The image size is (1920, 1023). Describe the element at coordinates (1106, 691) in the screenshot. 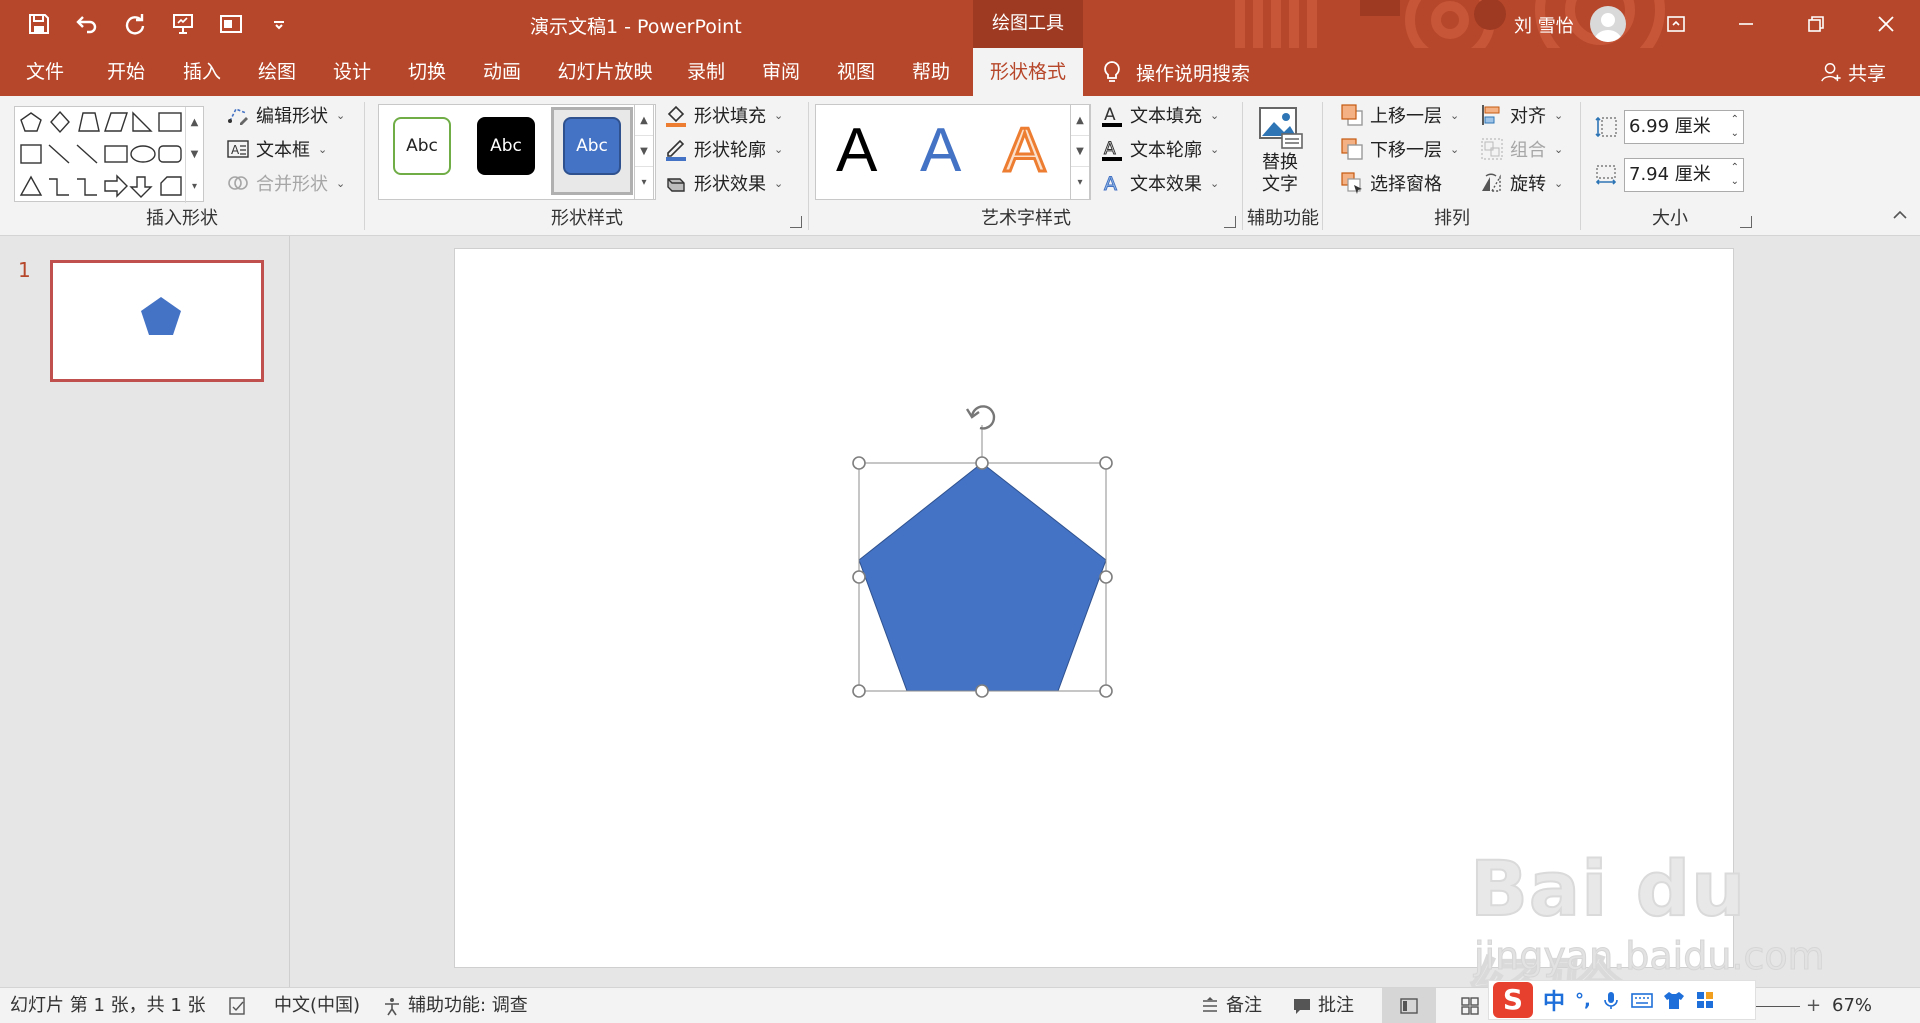

I see `resize-handle-bottom-right` at that location.